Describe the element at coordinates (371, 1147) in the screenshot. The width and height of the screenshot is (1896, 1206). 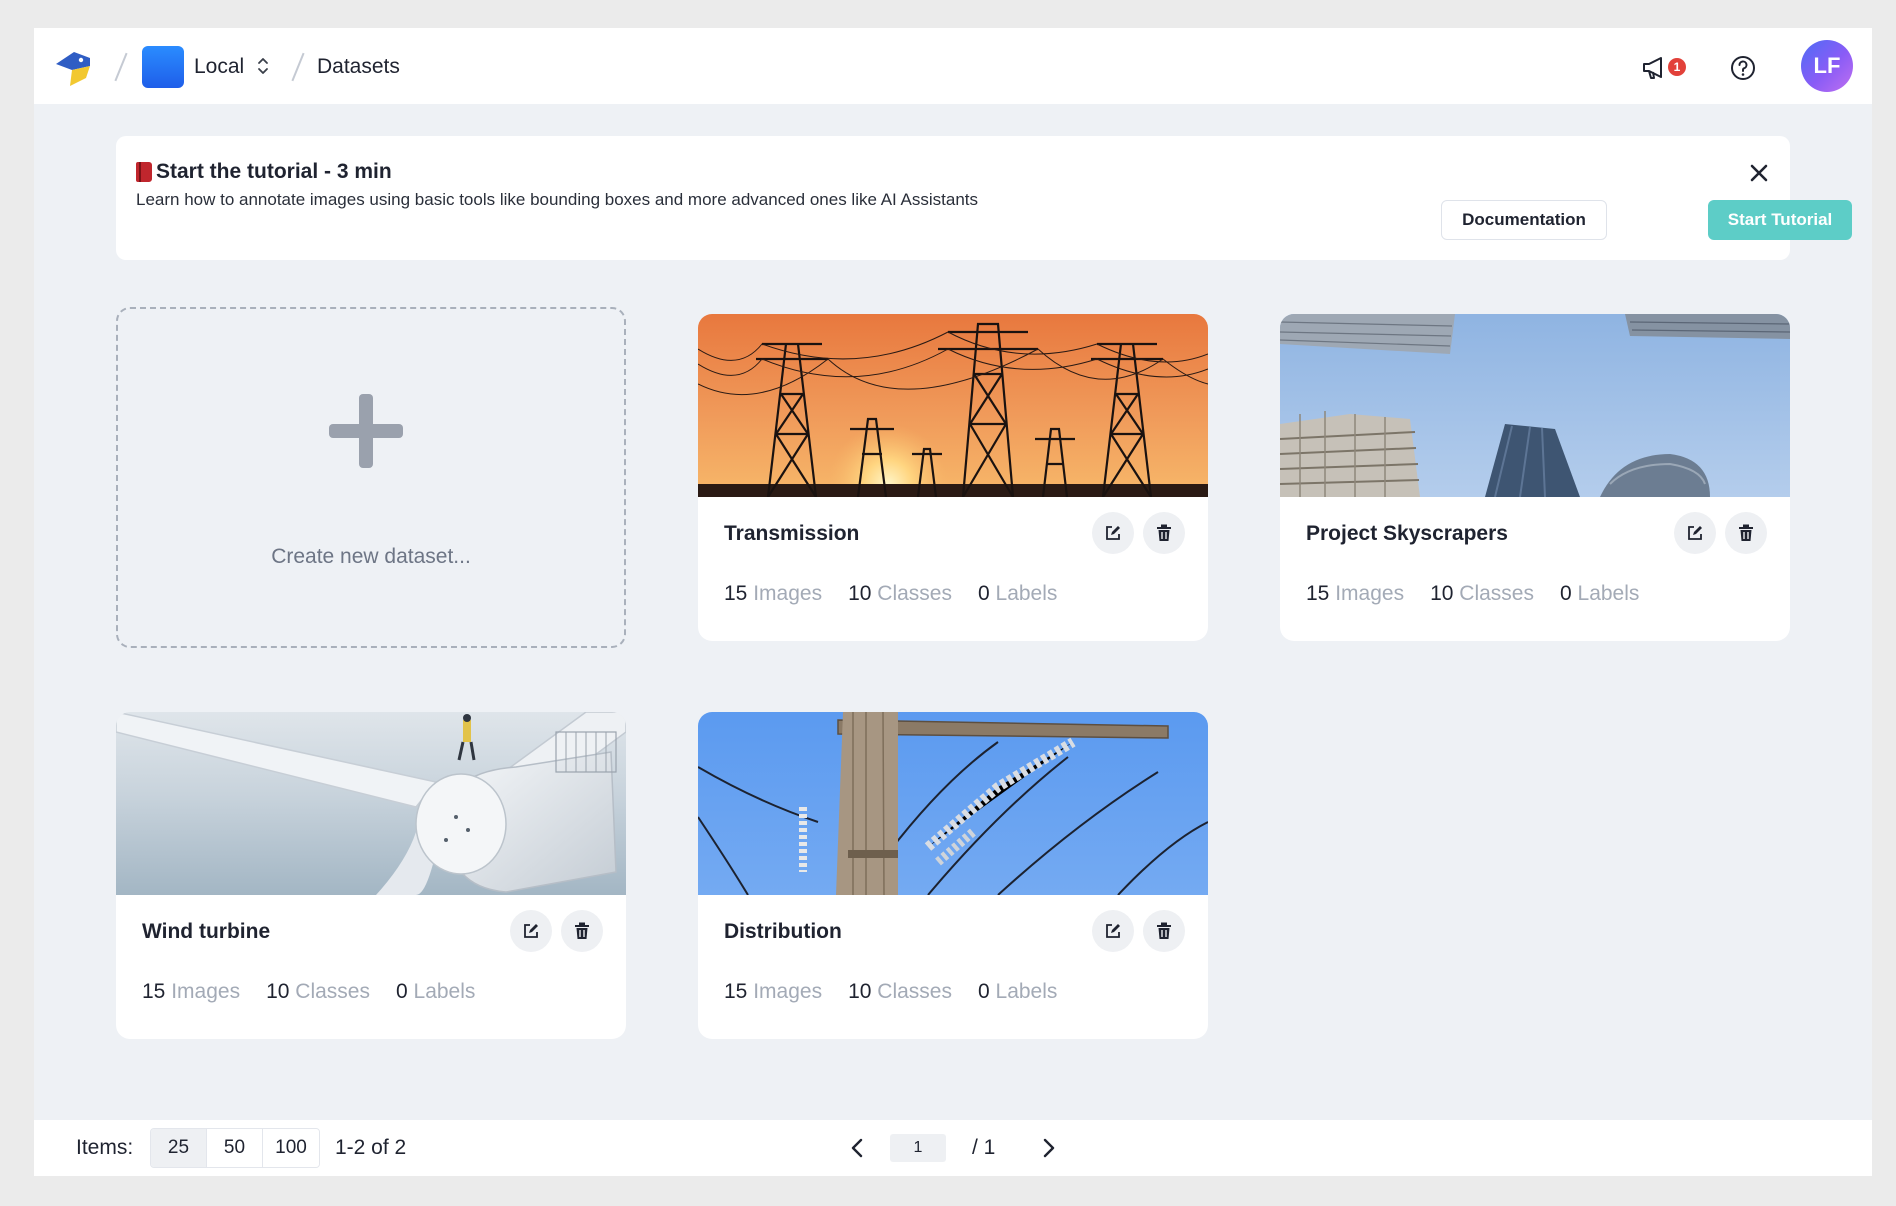
I see `items-range: 1-2 of 2` at that location.